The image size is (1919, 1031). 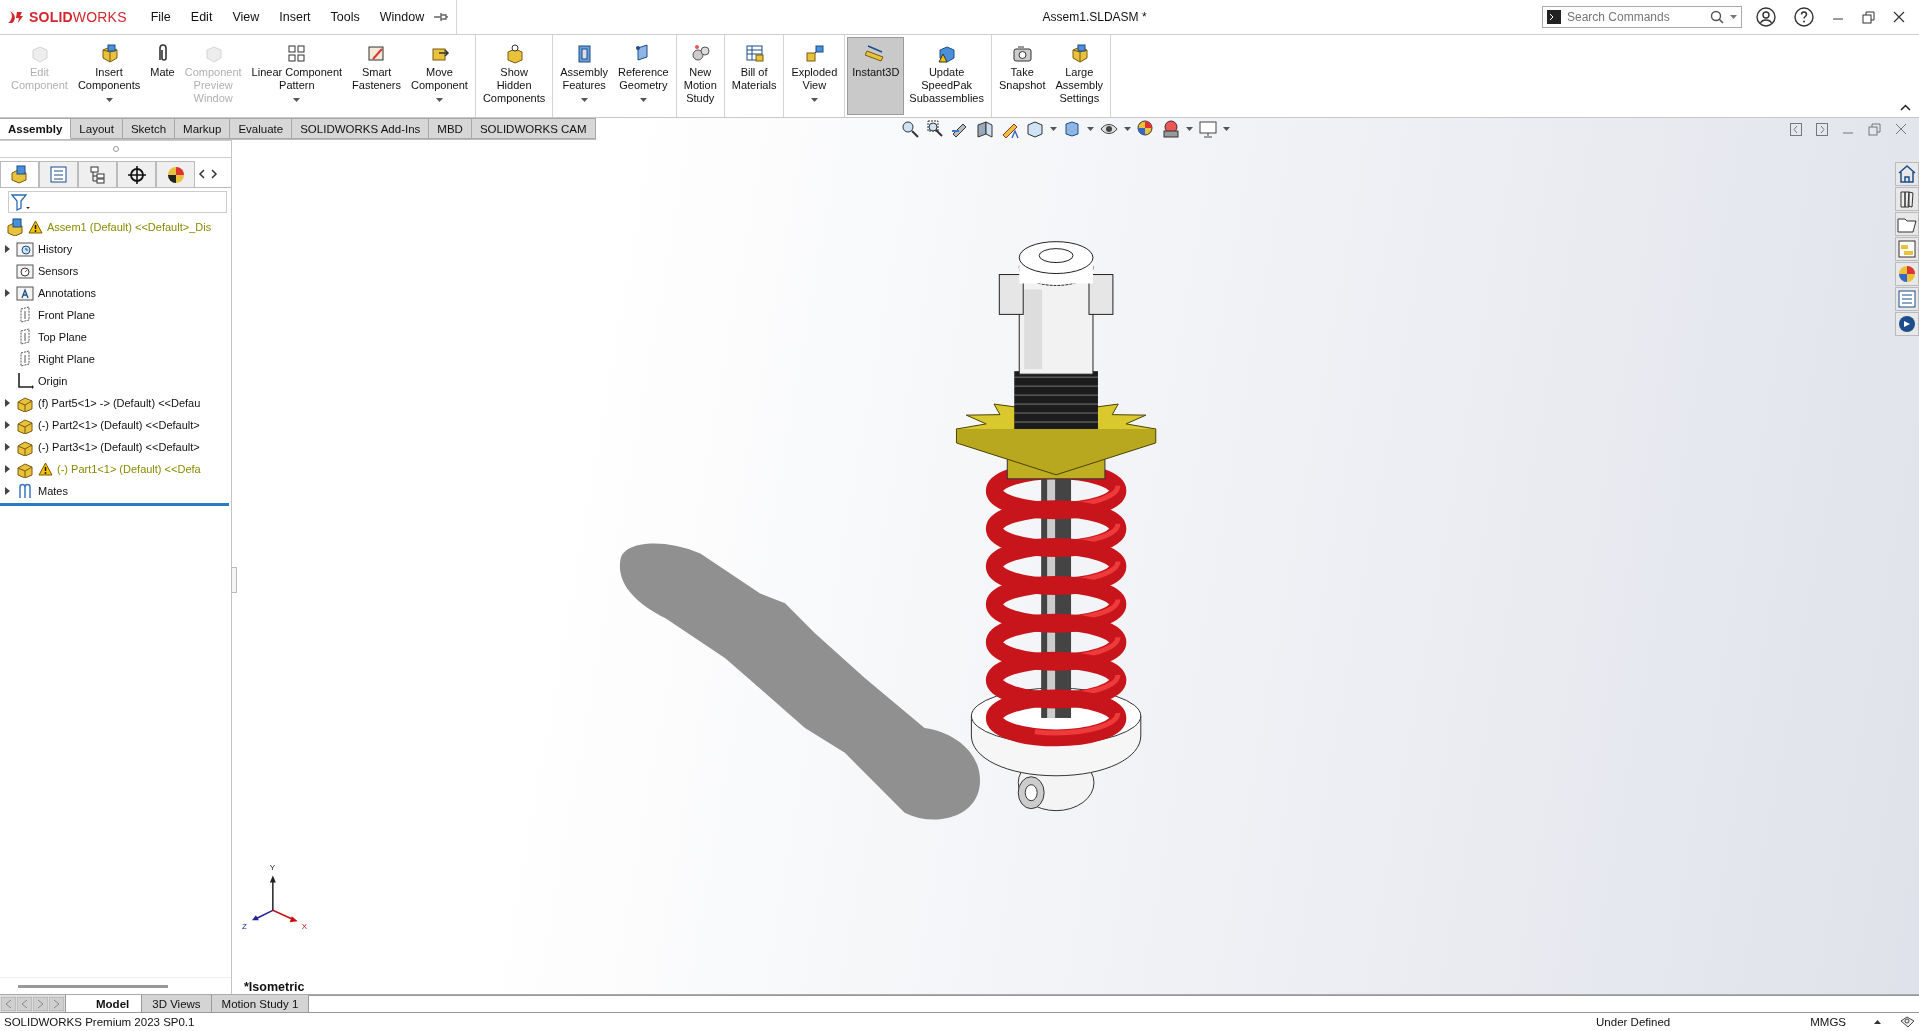 I want to click on up-caret-icon, so click(x=1877, y=1022).